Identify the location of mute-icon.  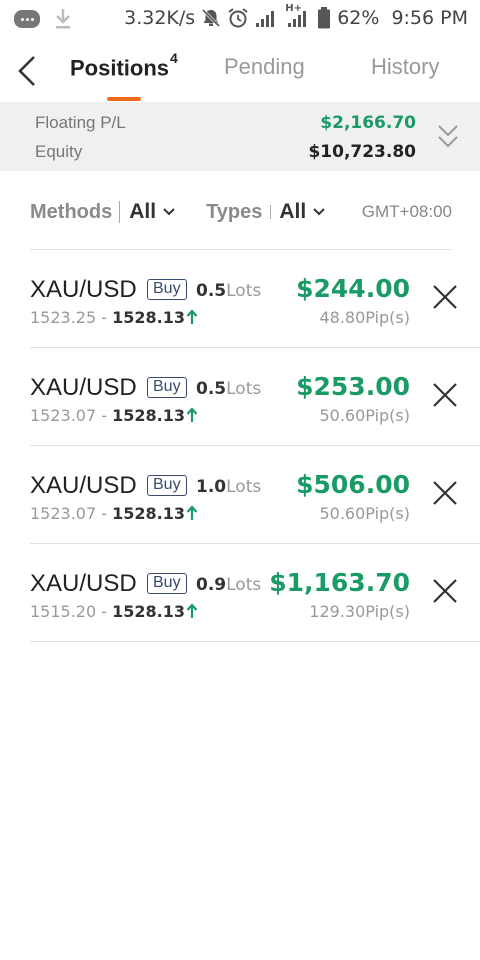
(211, 18).